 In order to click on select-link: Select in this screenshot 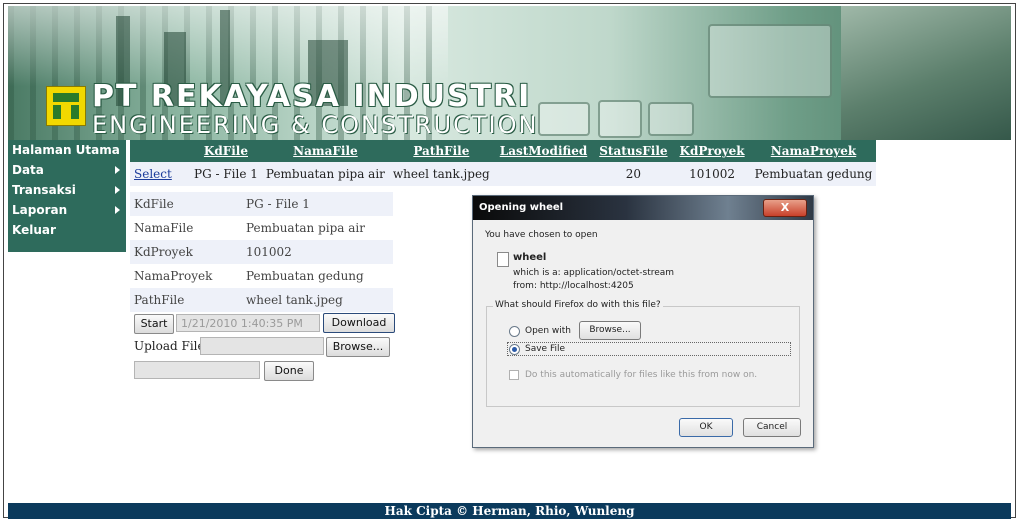, I will do `click(153, 174)`.